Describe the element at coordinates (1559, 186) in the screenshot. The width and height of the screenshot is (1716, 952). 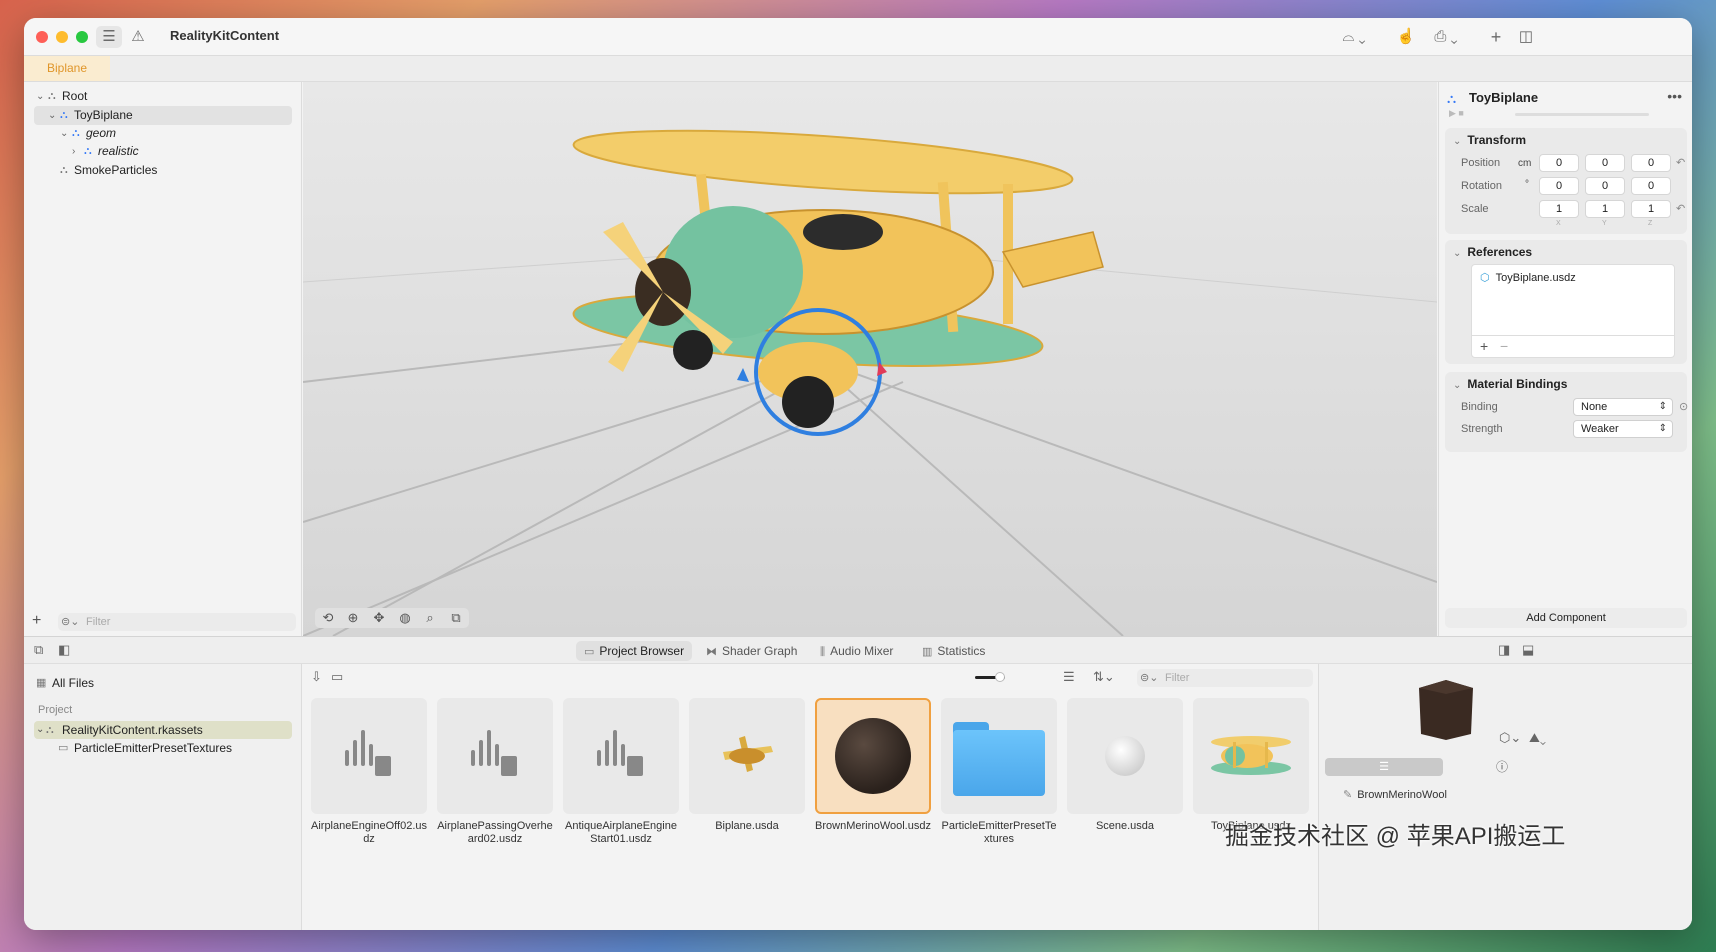
I see `rotation-x-field: 0` at that location.